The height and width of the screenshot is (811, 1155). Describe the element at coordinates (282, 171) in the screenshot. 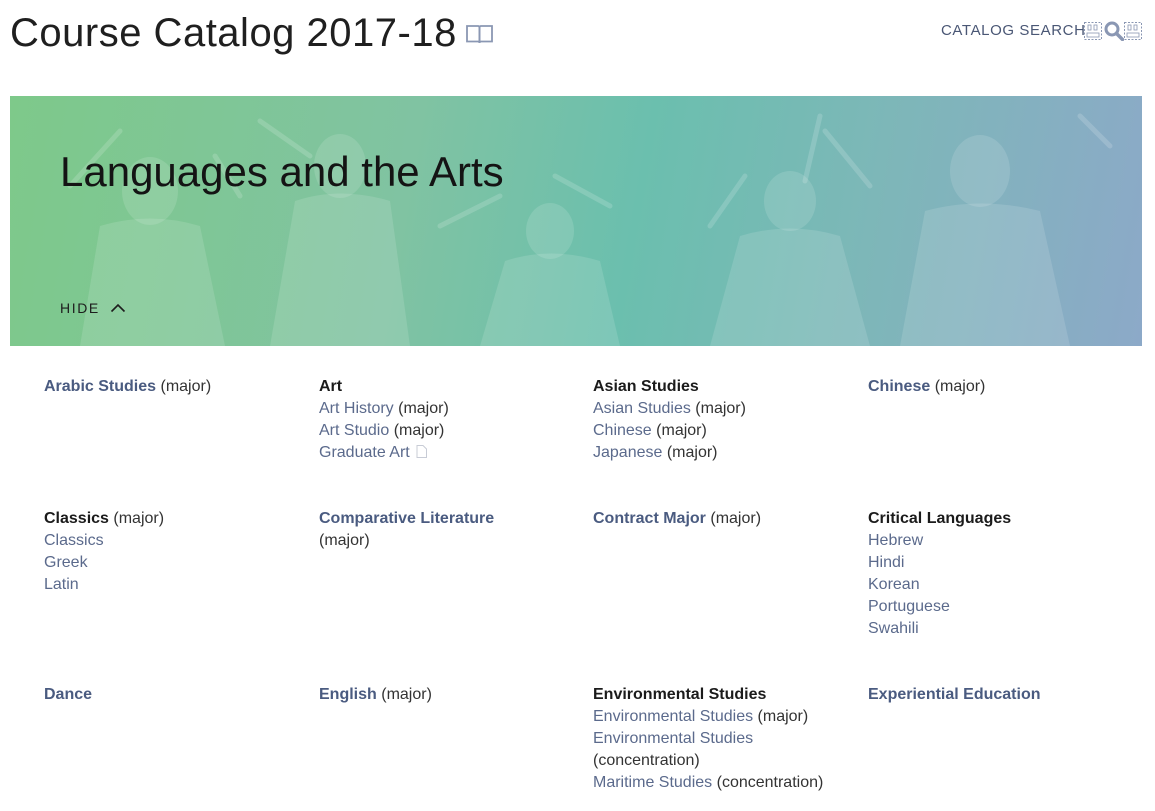

I see `section-title: Languages and the Arts` at that location.